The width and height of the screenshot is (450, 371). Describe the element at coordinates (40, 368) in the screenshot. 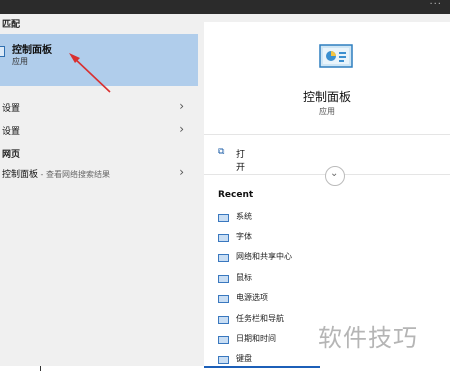

I see `divider` at that location.